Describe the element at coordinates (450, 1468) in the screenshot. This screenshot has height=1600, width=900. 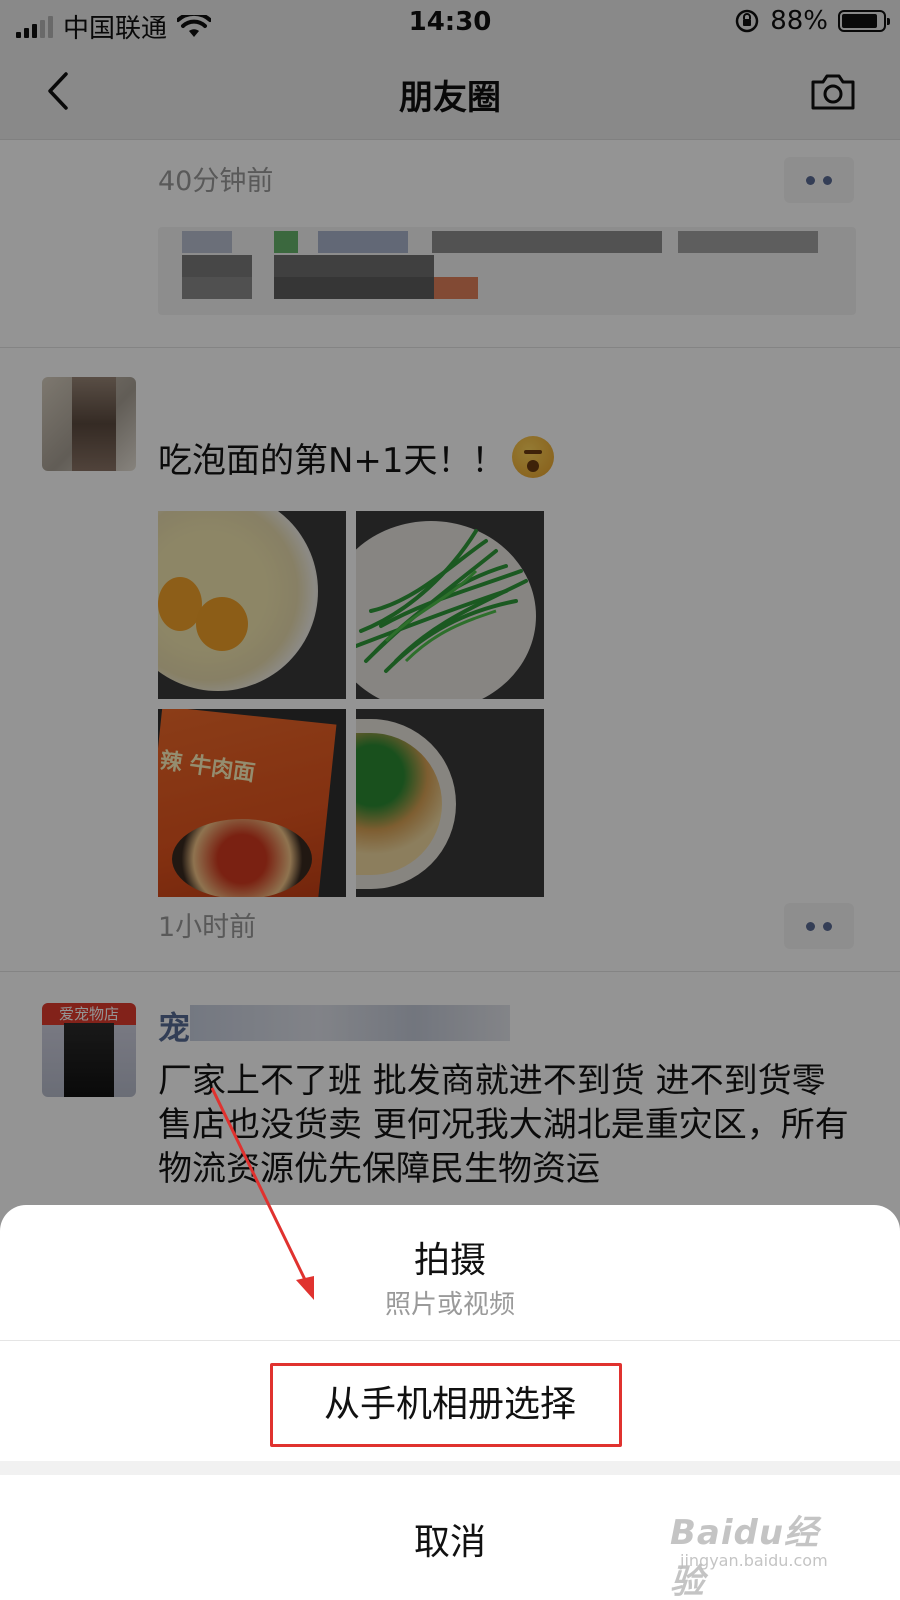
I see `sheet-separator` at that location.